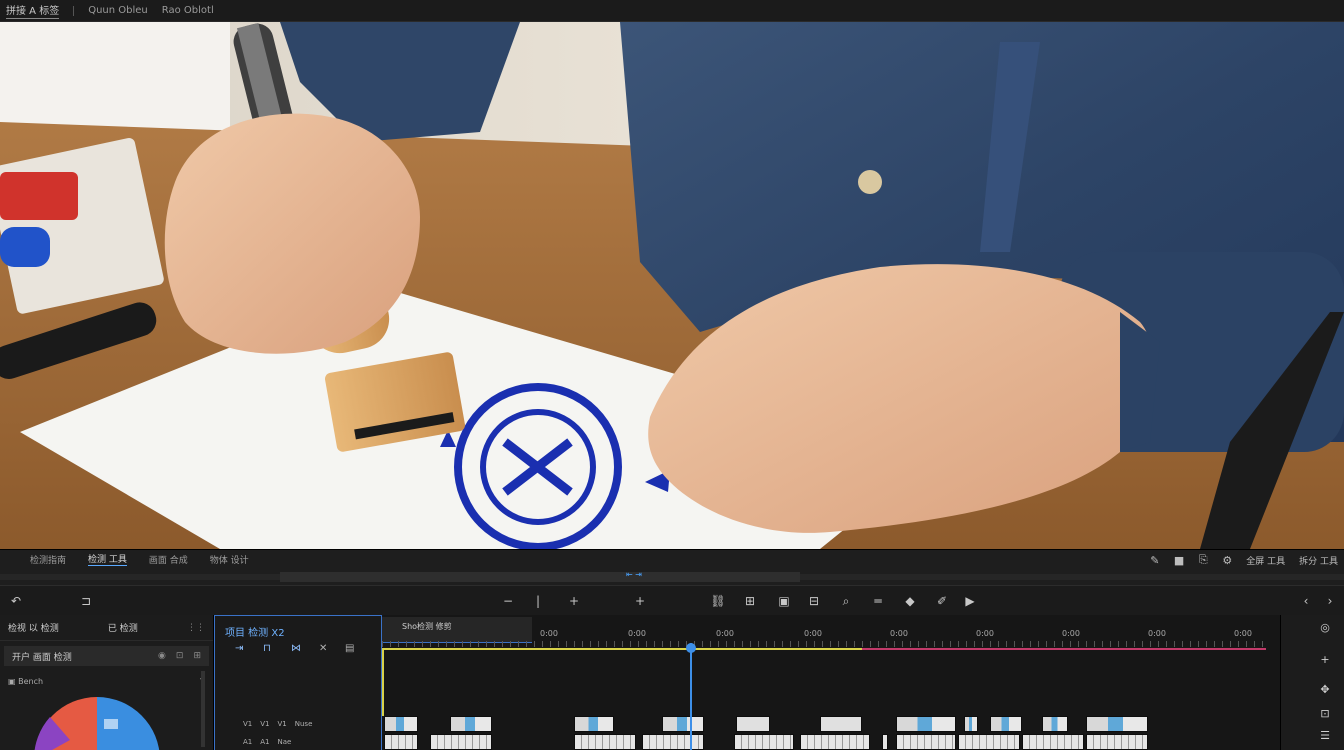  I want to click on preview-tab-3: 画面 合成, so click(168, 559).